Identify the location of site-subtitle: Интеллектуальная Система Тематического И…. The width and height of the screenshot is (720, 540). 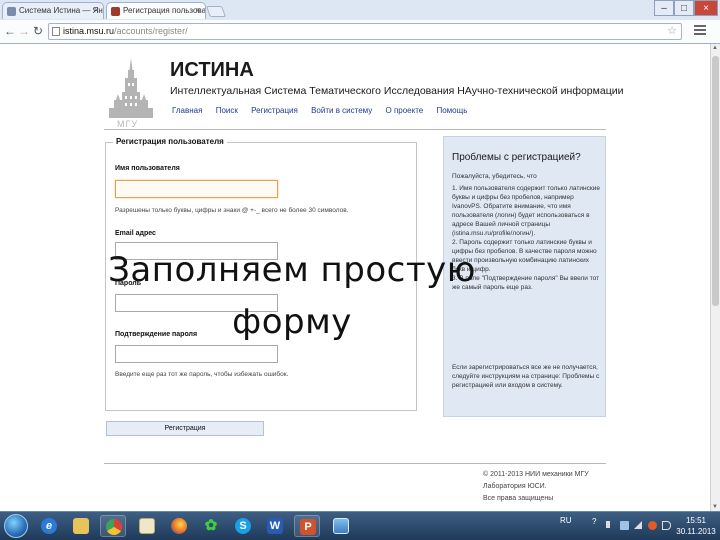
(397, 91).